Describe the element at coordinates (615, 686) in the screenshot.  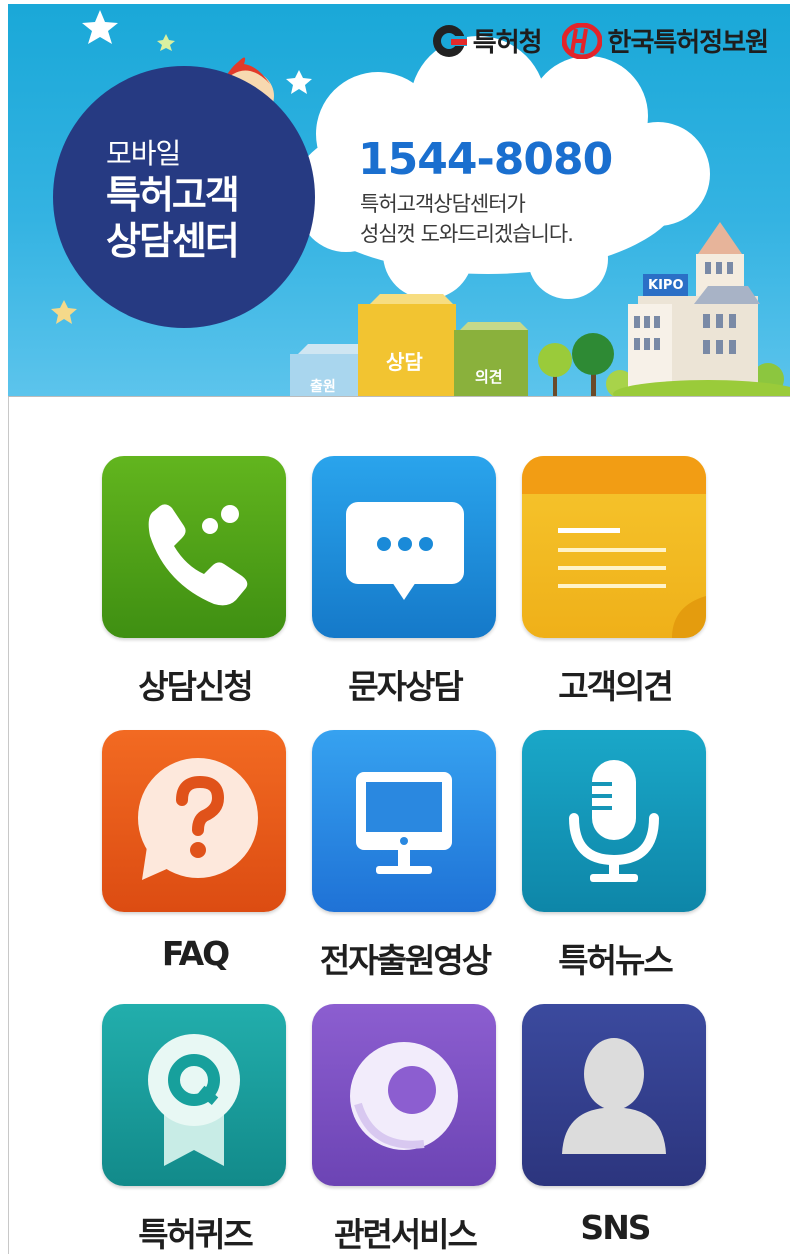
I see `menu-item-label: 고객의견` at that location.